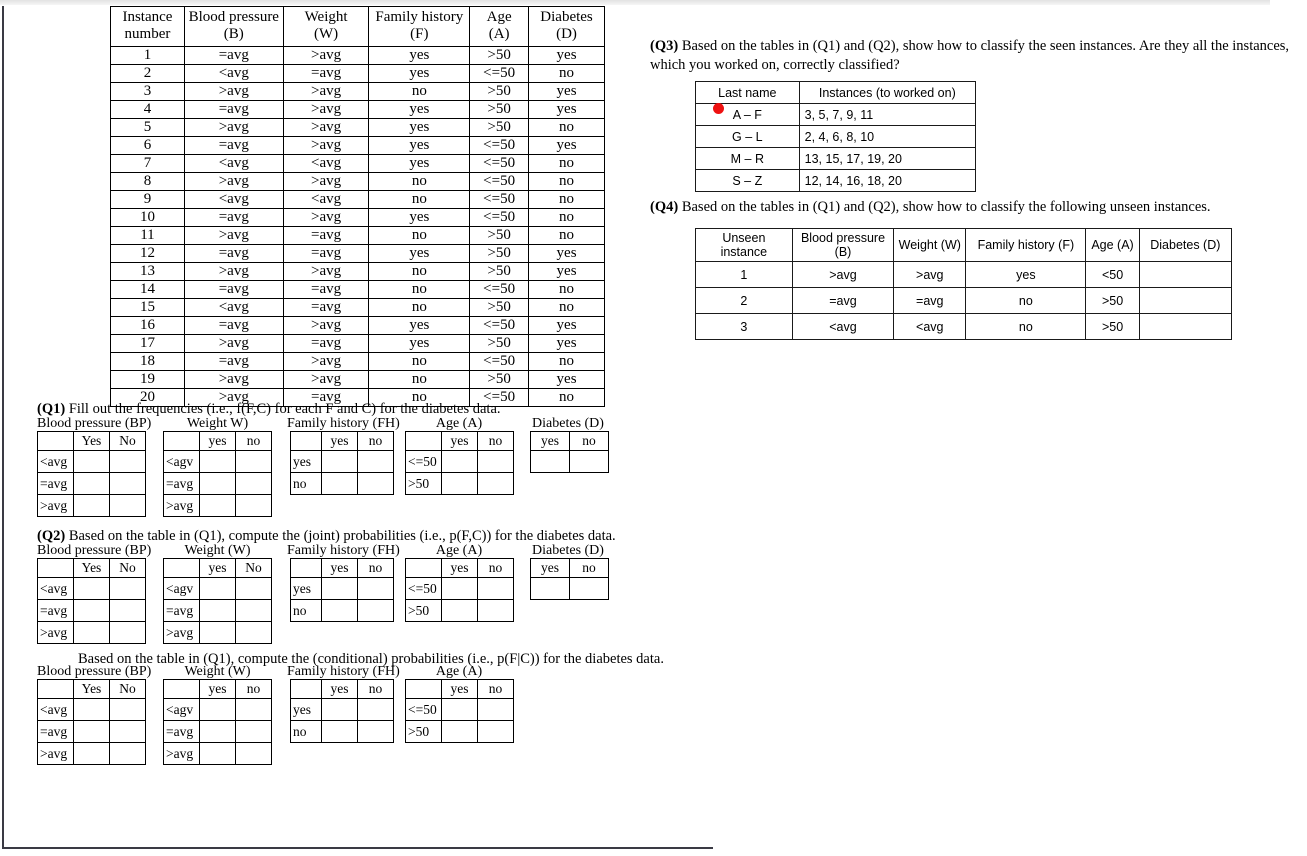 This screenshot has width=1307, height=856. I want to click on q2-grid-blood-pressure: Yes No <avg =avg >avg, so click(91, 601).